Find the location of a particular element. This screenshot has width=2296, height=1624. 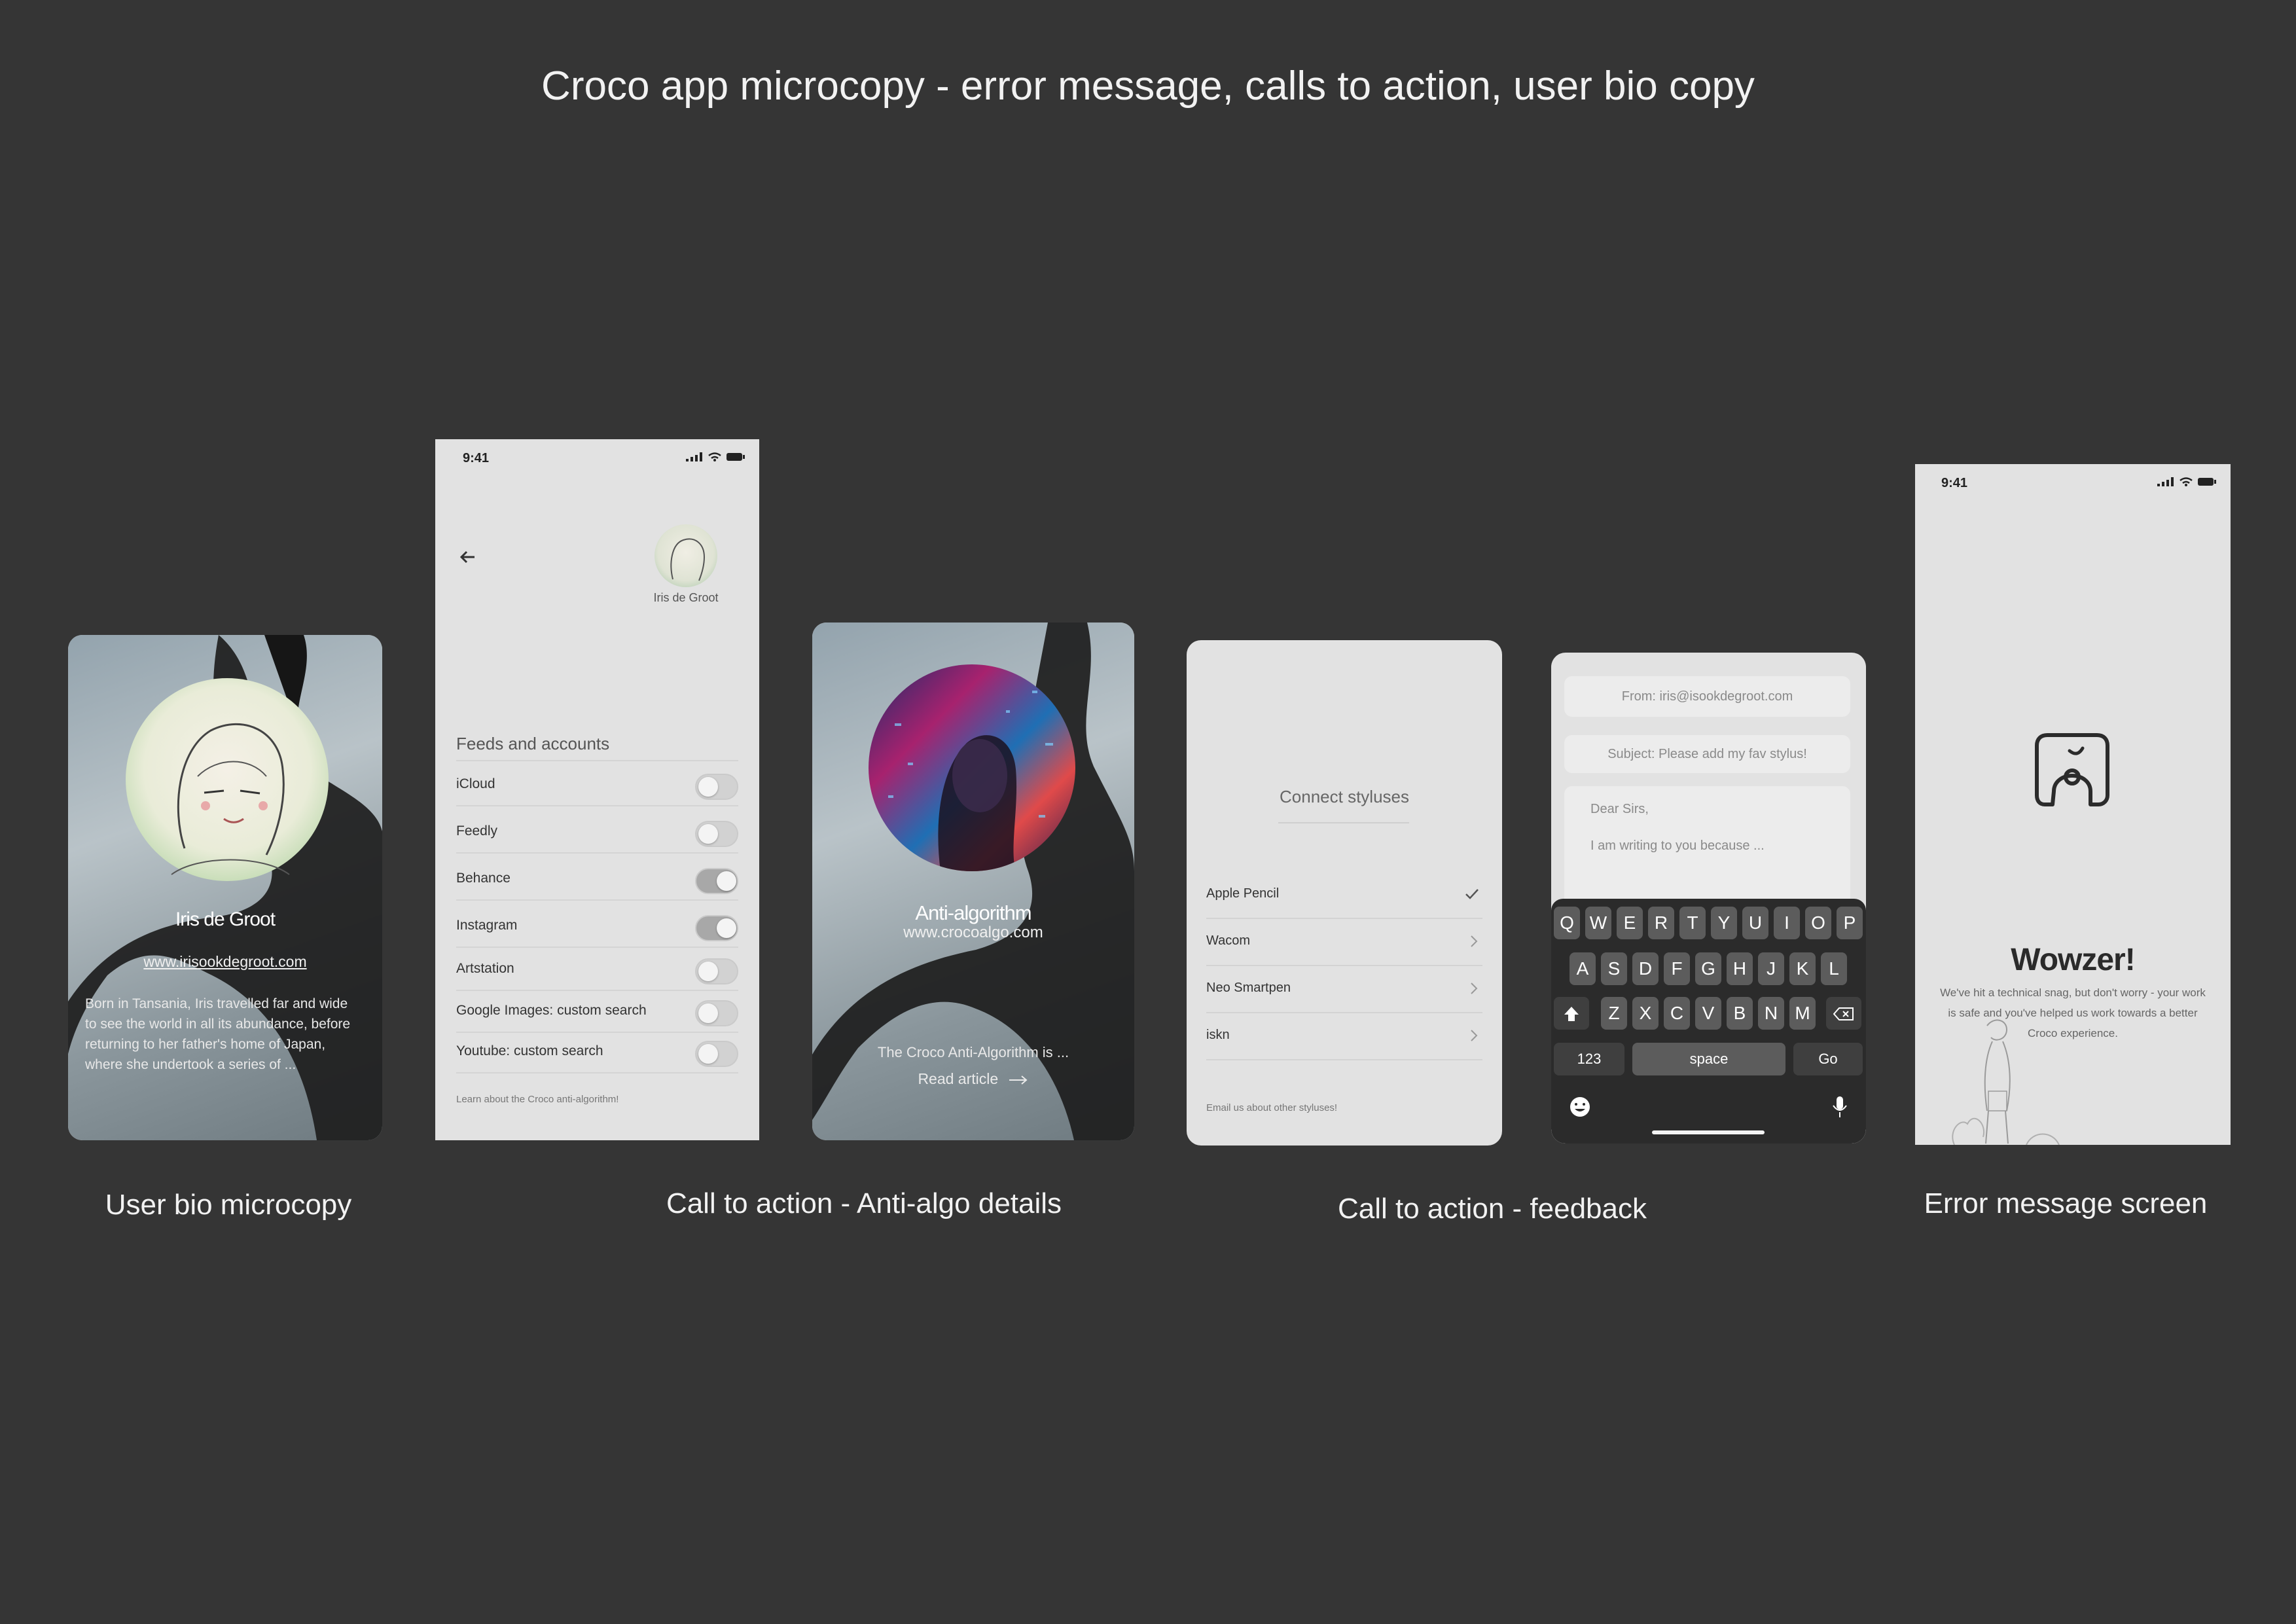

emoji-icon is located at coordinates (1580, 1107).